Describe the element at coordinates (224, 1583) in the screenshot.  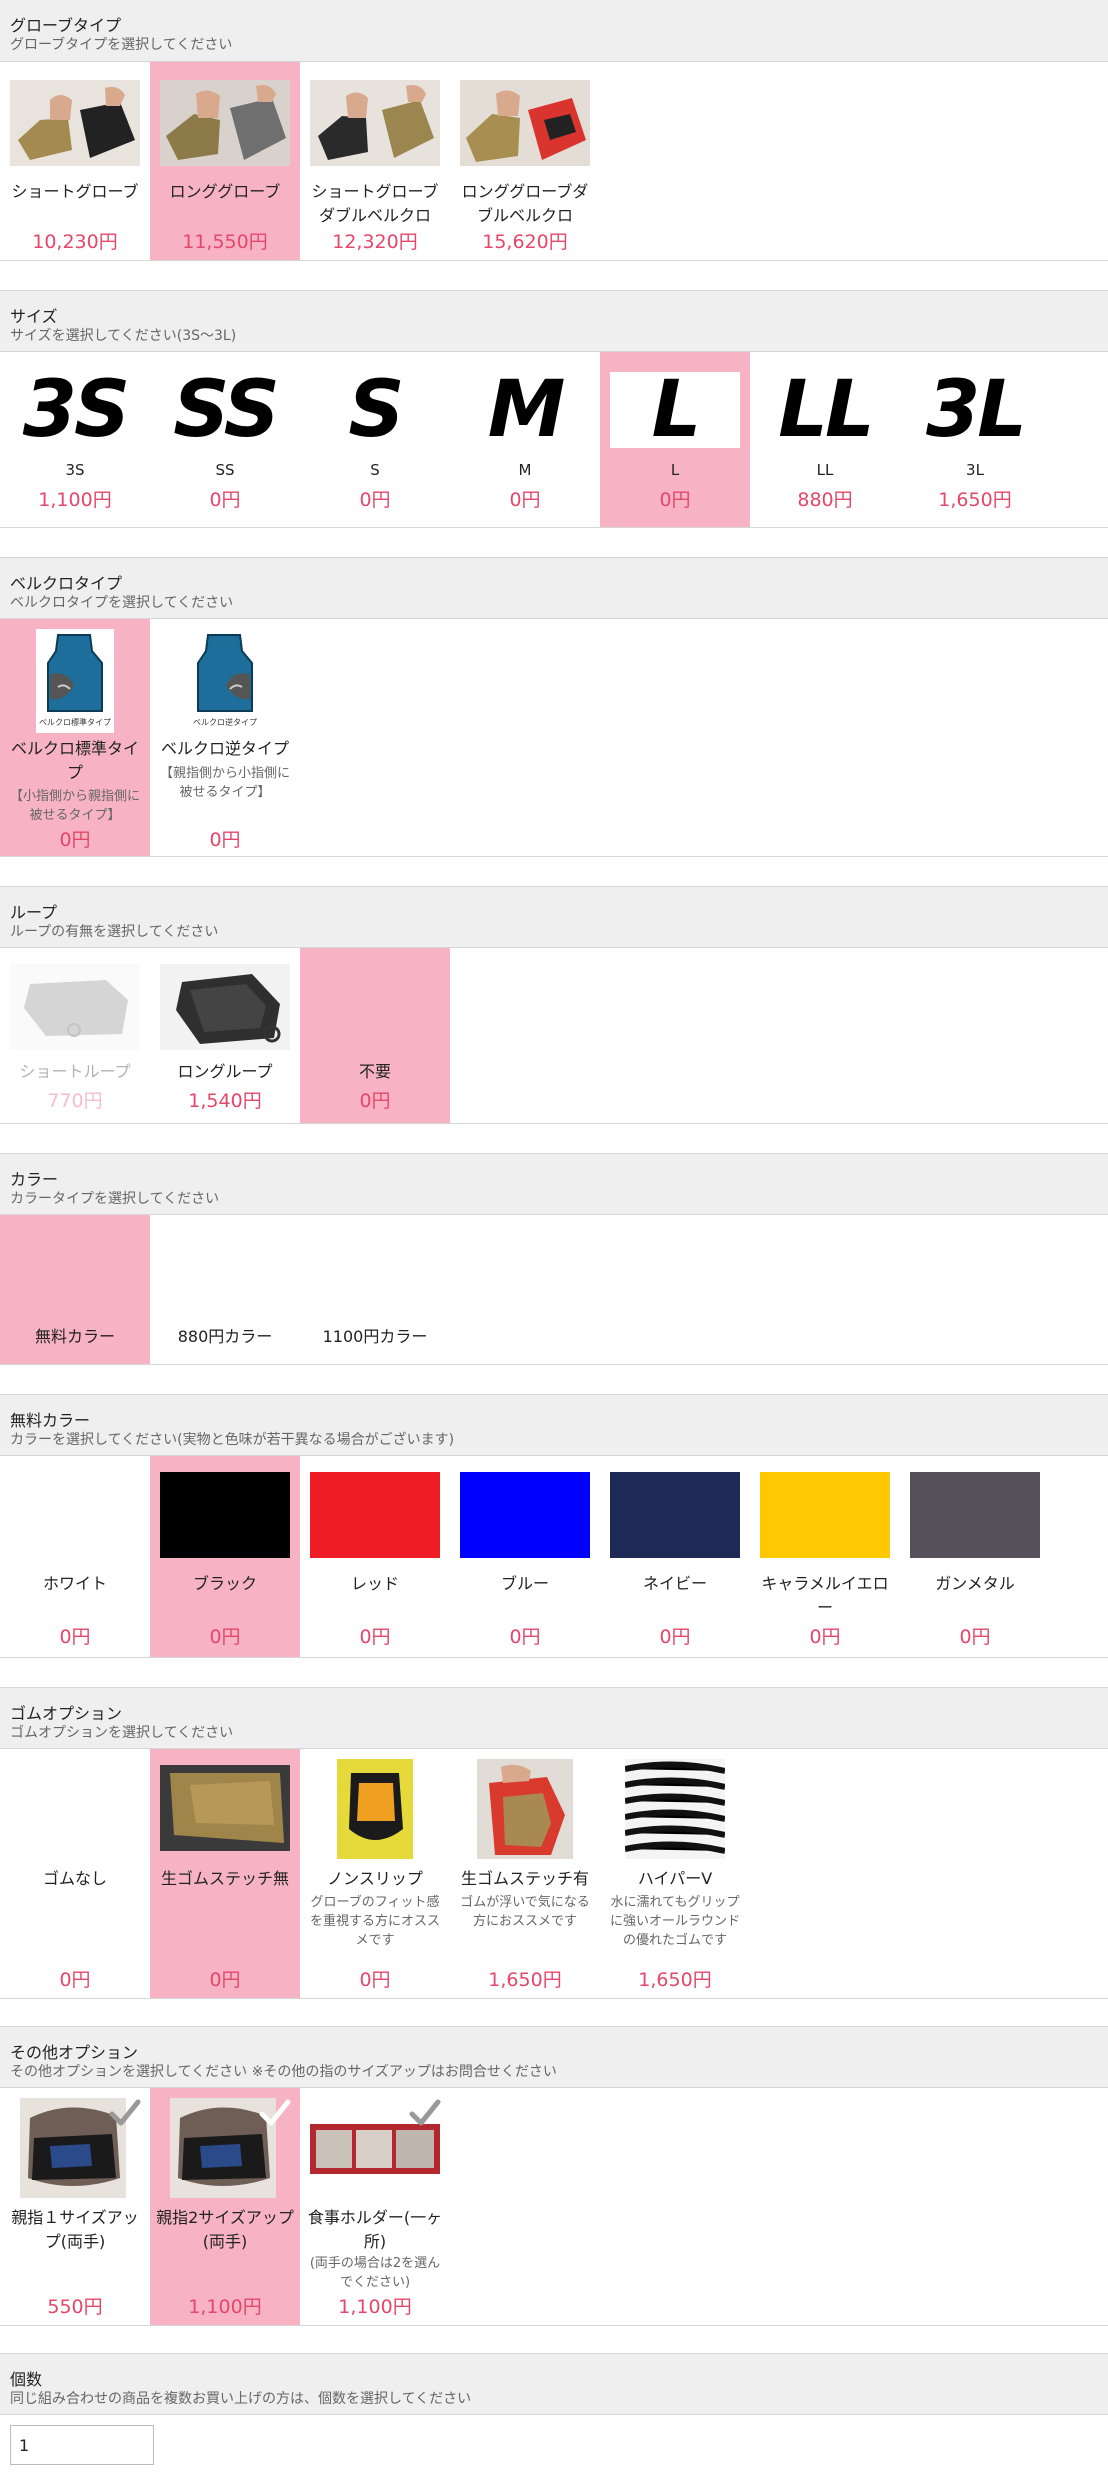
I see `option-label: ブラック` at that location.